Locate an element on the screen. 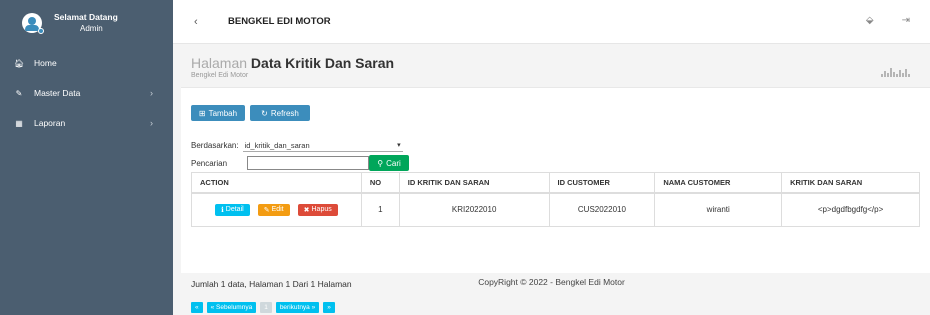  pagination-first: « is located at coordinates (197, 307).